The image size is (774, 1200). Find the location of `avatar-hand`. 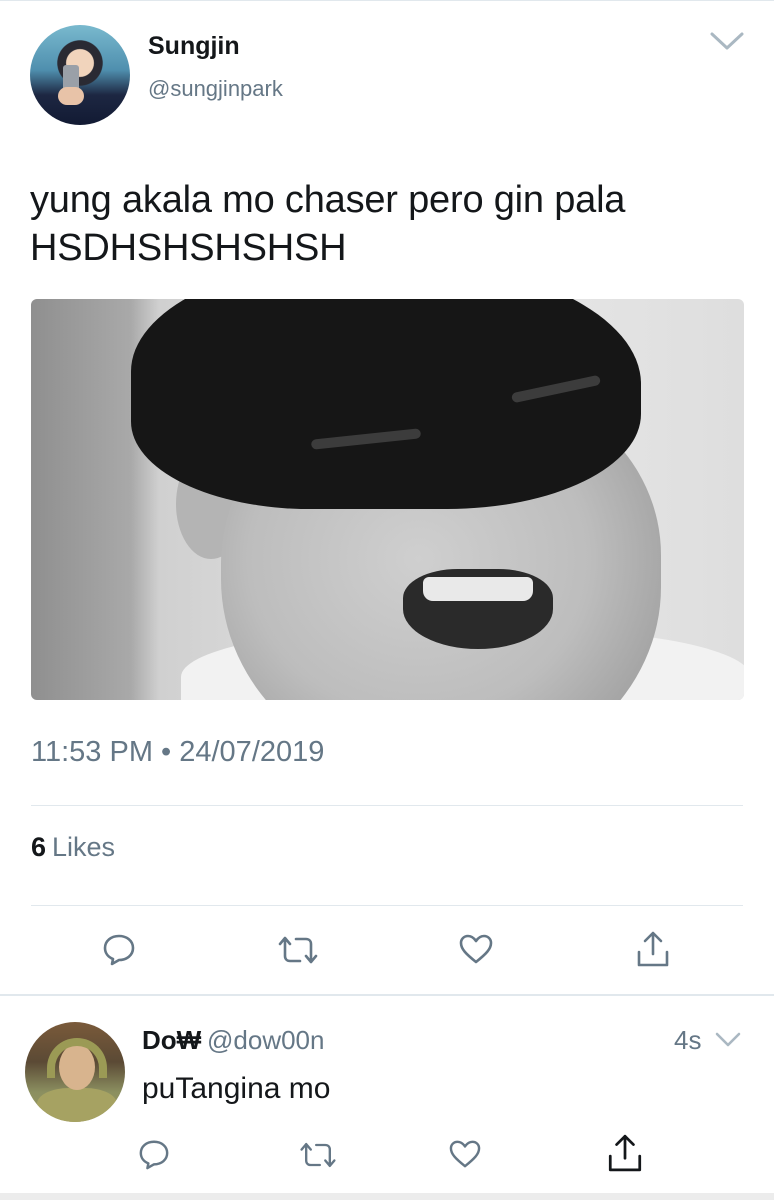

avatar-hand is located at coordinates (71, 96).